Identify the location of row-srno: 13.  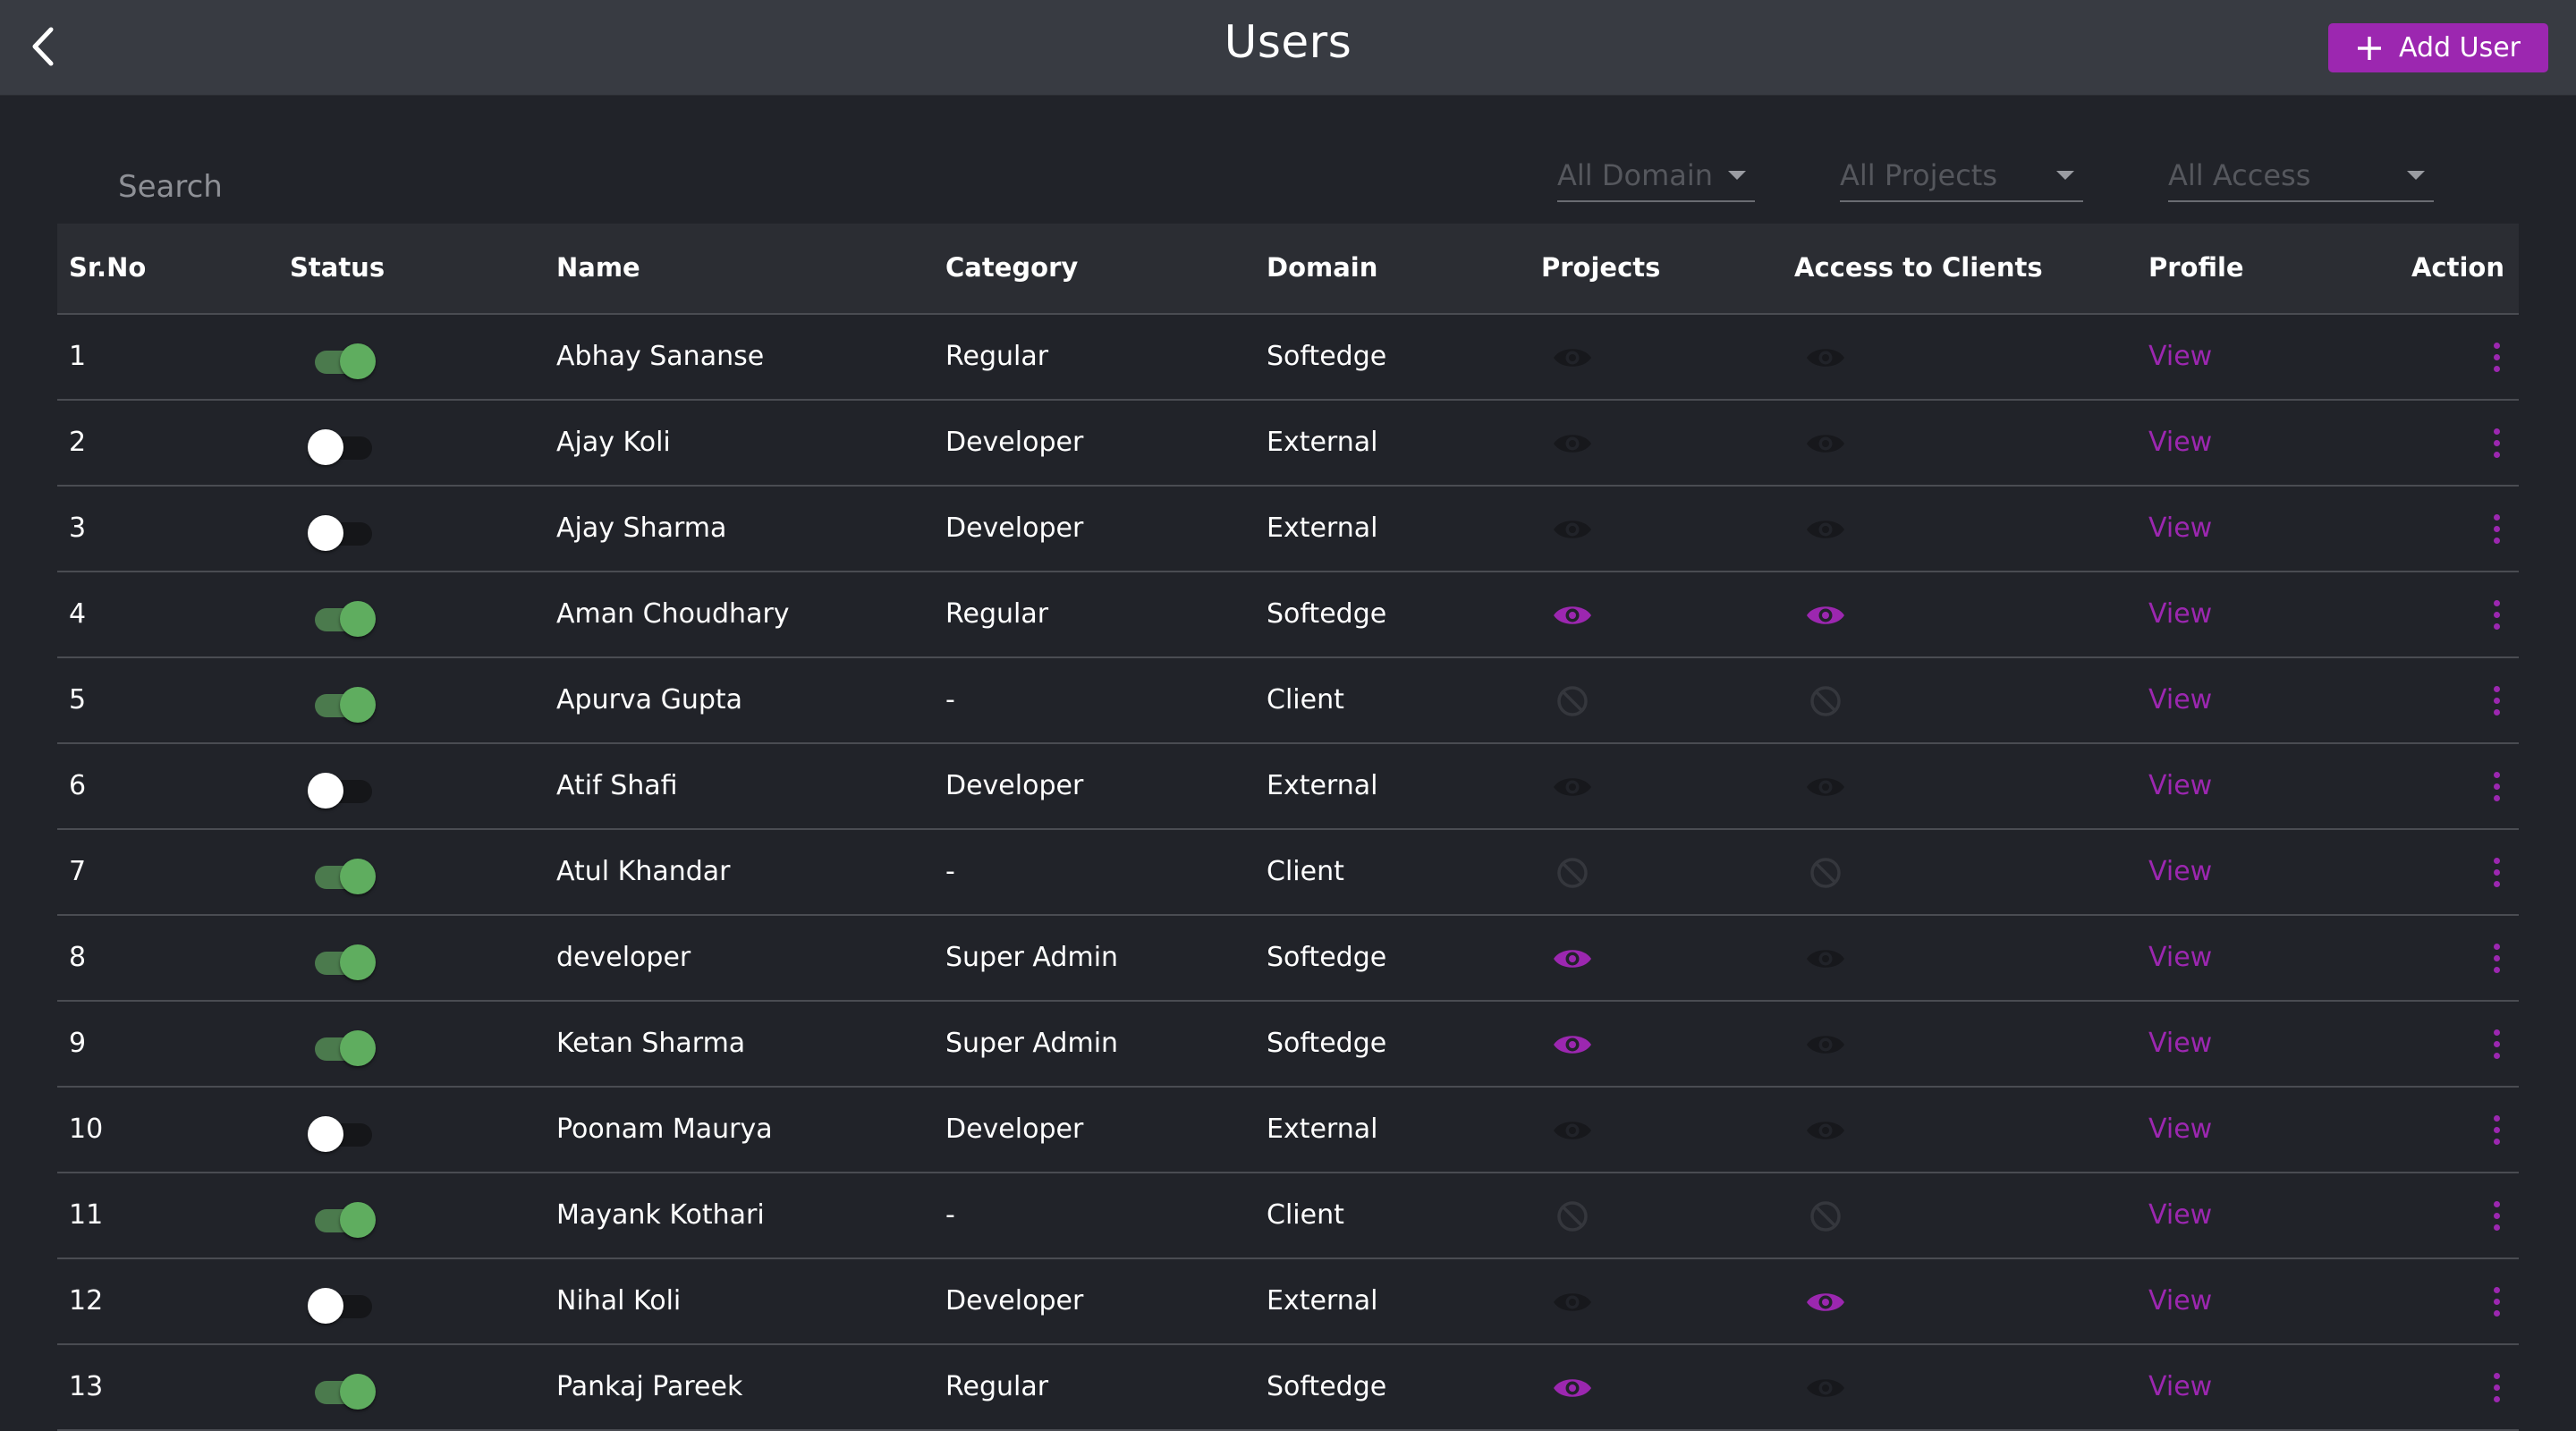
(86, 1387).